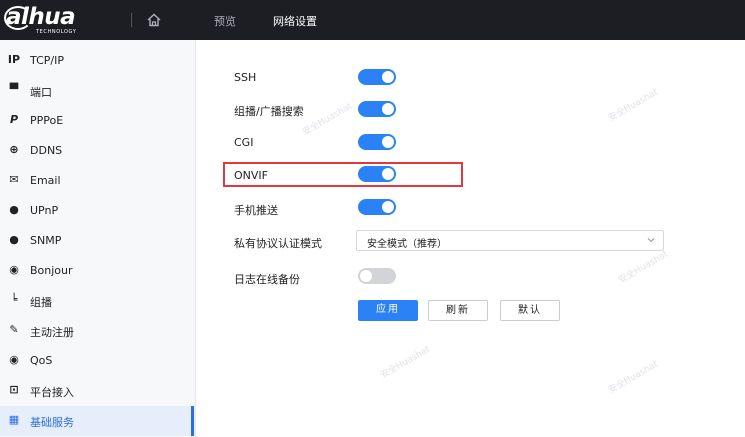 The height and width of the screenshot is (437, 745). Describe the element at coordinates (98, 151) in the screenshot. I see `sidebar-item-ddns: ⊕ DDNS` at that location.